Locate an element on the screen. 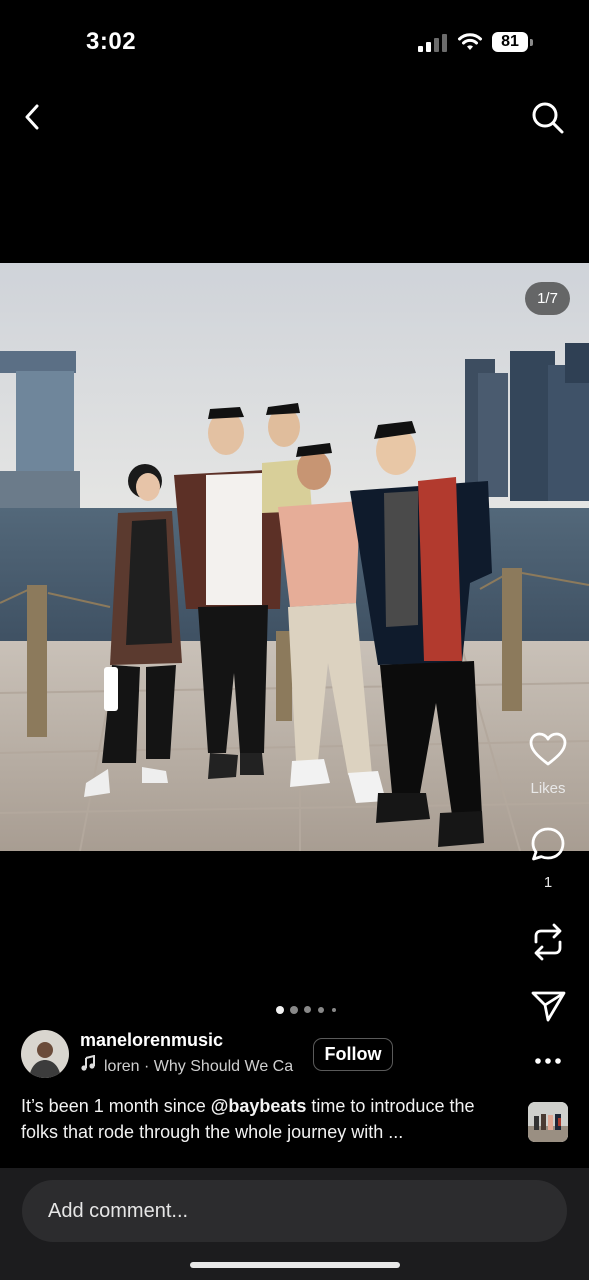  more-icon is located at coordinates (548, 1061).